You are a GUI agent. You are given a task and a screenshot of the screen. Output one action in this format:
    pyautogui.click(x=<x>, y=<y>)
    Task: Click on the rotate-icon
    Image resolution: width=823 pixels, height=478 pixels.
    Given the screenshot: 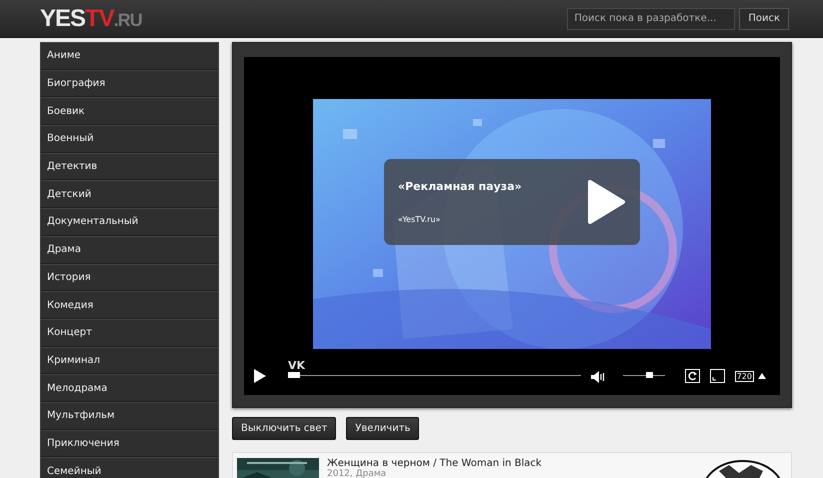 What is the action you would take?
    pyautogui.click(x=692, y=376)
    